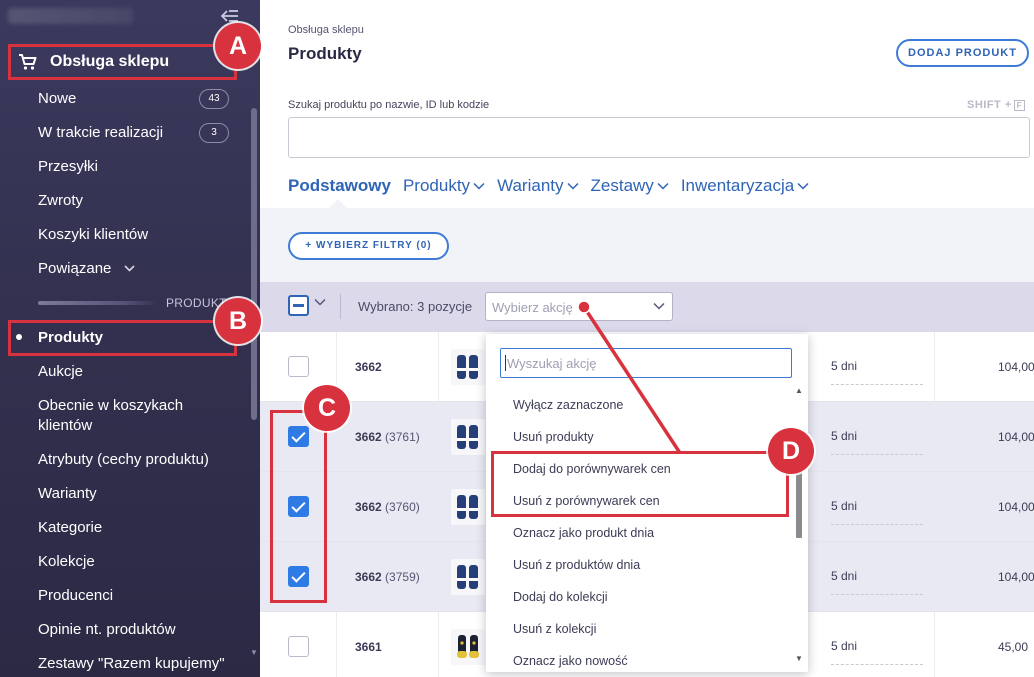 This screenshot has height=677, width=1034. I want to click on sidebar-item-attributes: Atrybuty (cechy produktu), so click(123, 460).